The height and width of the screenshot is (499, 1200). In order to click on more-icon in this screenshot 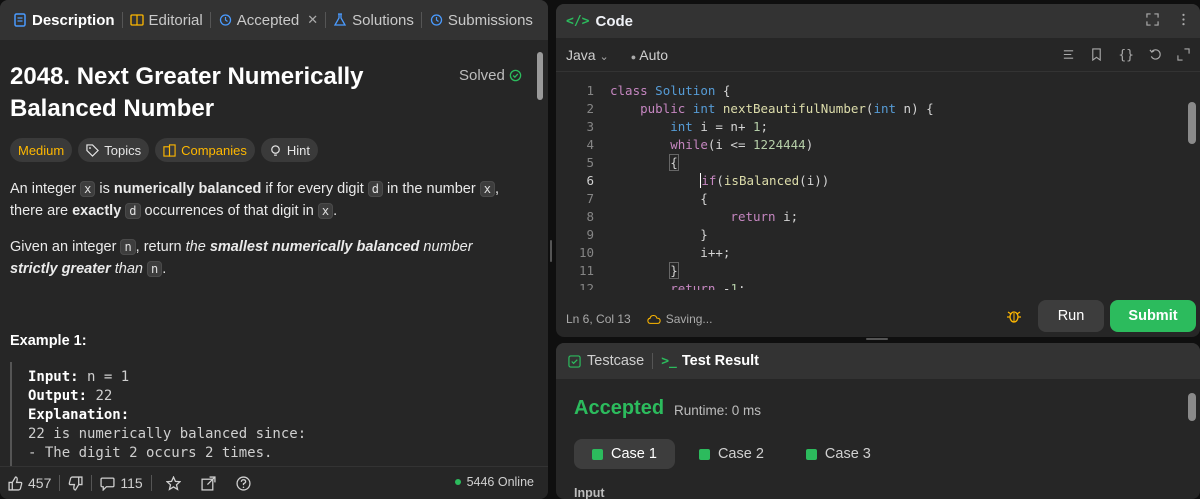, I will do `click(1183, 19)`.